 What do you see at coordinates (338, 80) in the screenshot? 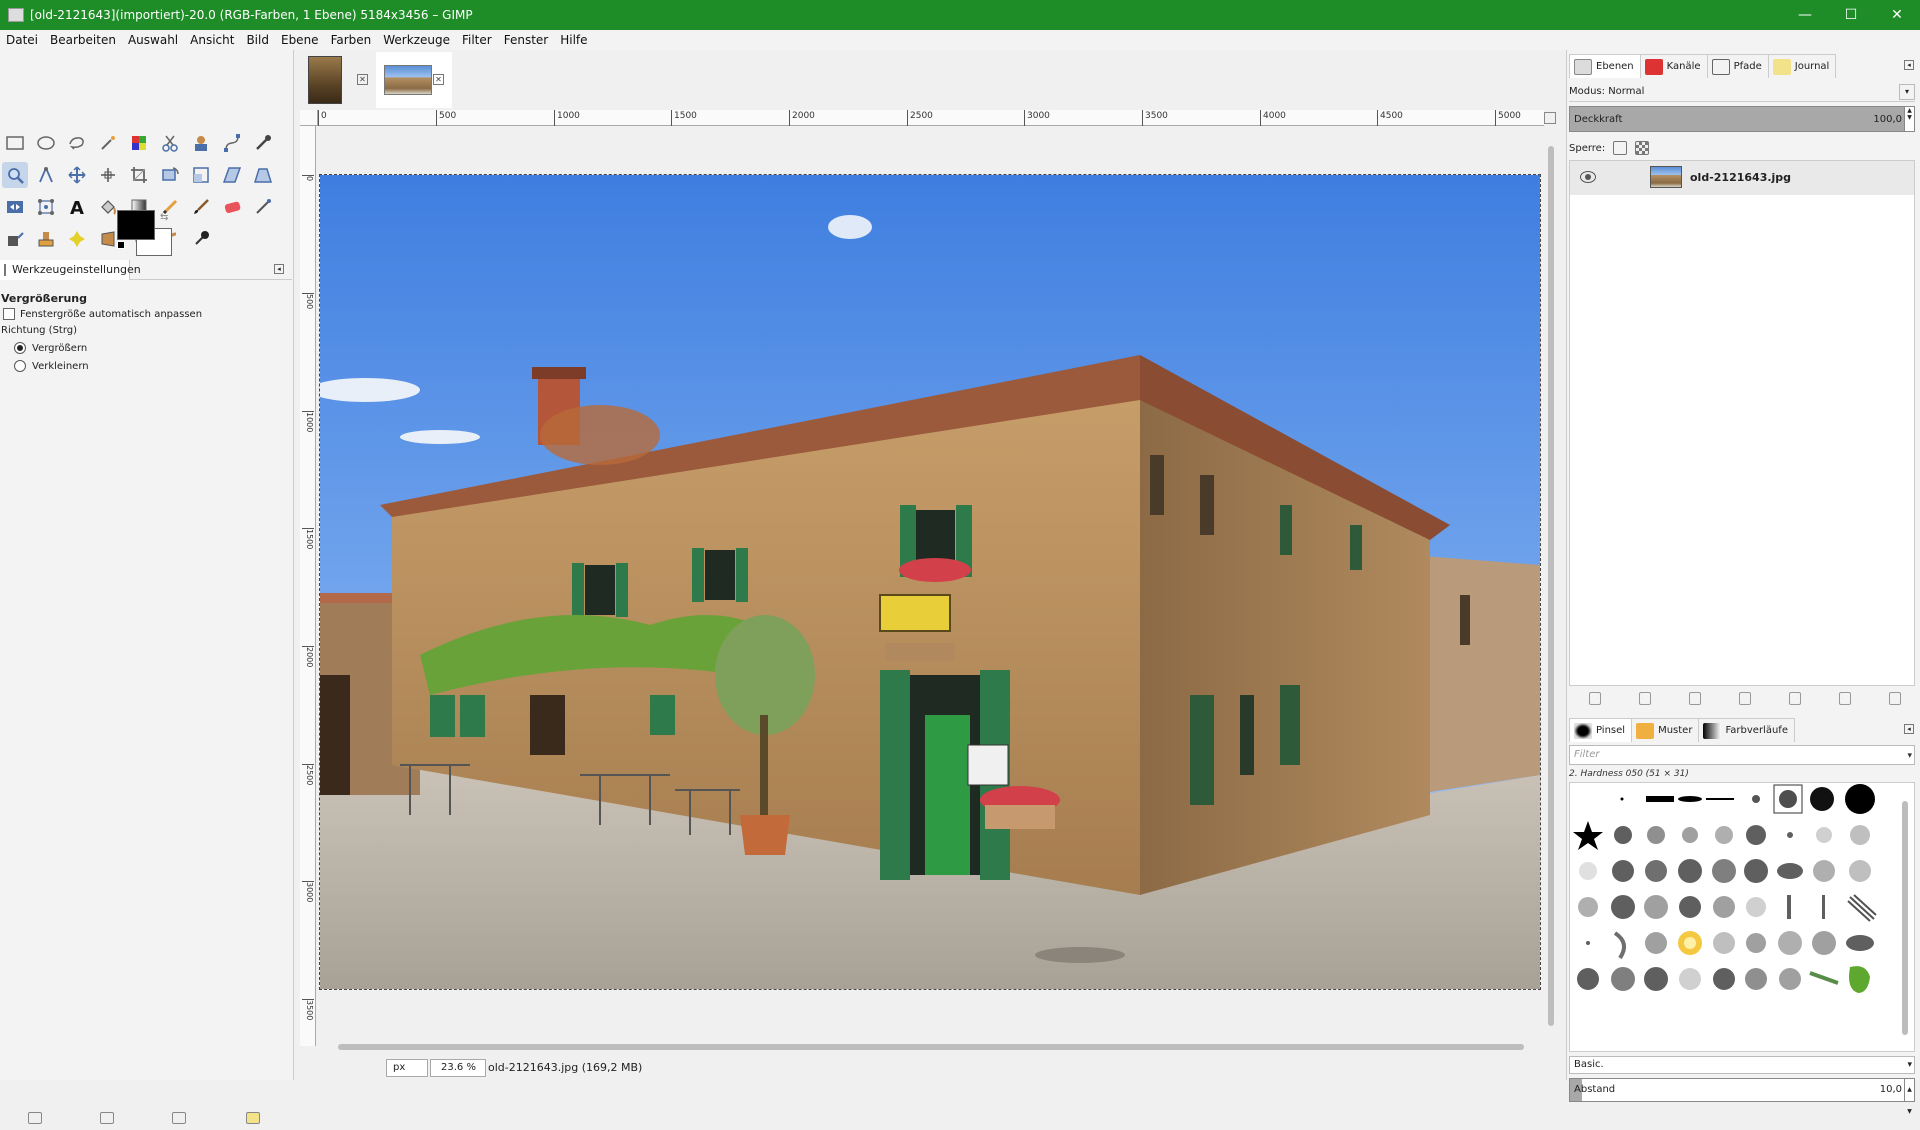
I see `image-tab-portrait: ✕` at bounding box center [338, 80].